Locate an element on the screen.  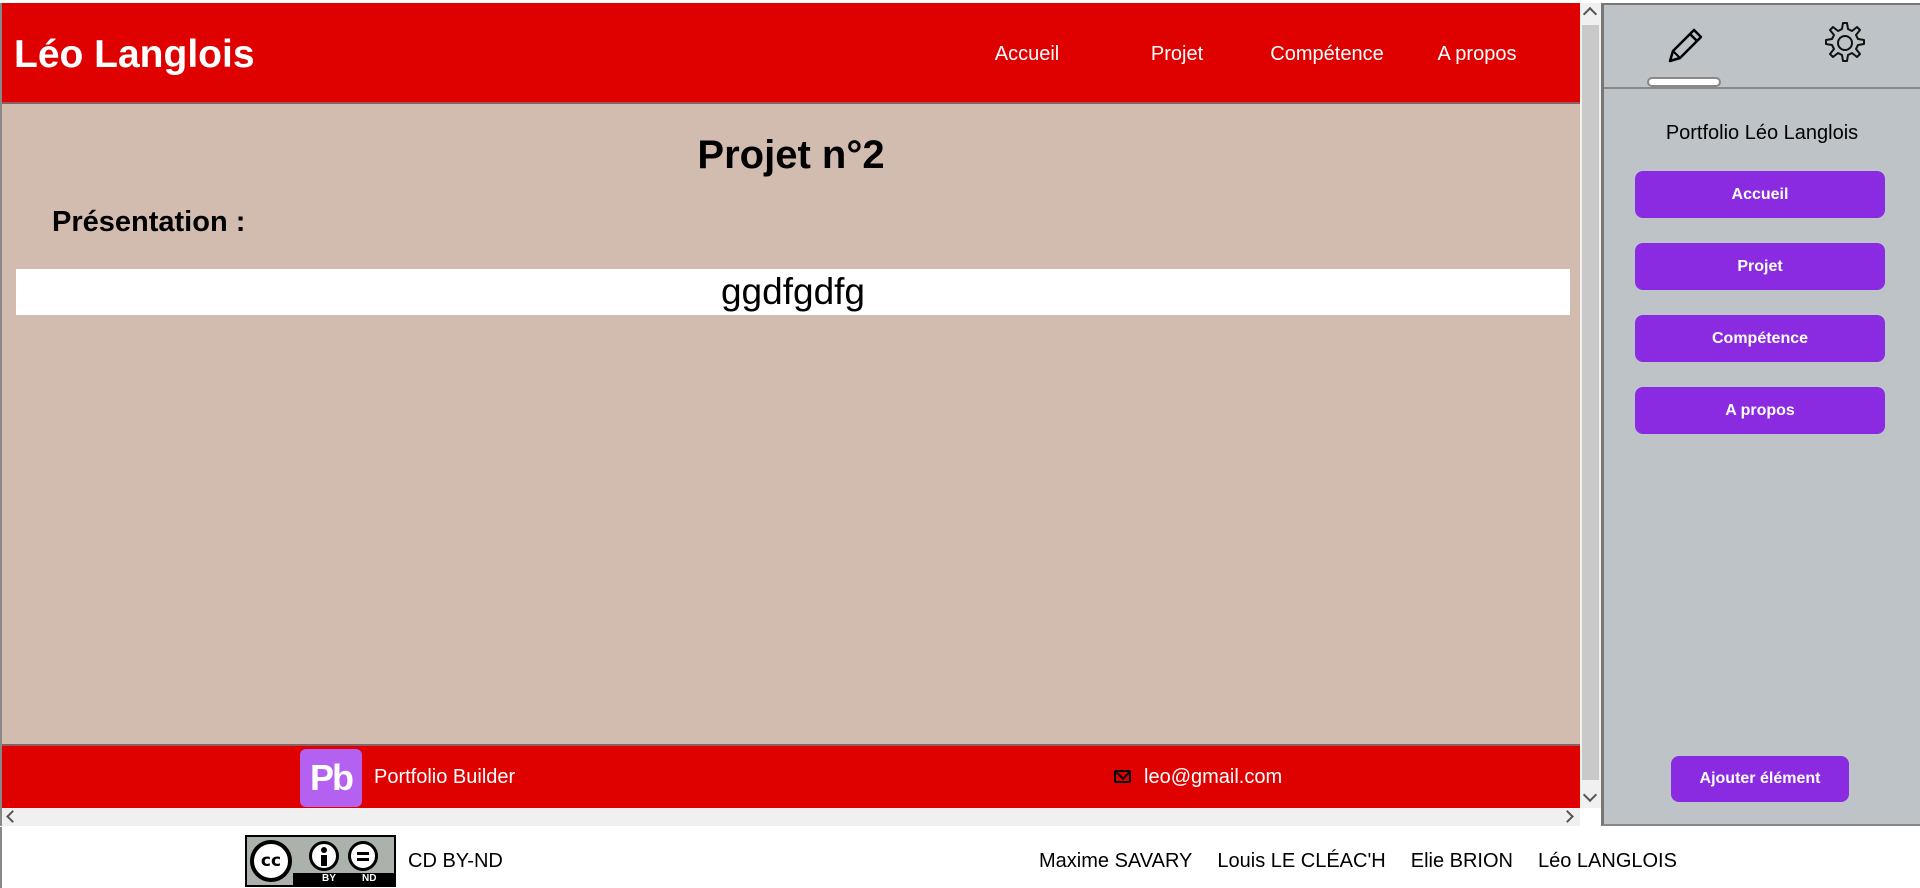
panel-toolbar is located at coordinates (1762, 47).